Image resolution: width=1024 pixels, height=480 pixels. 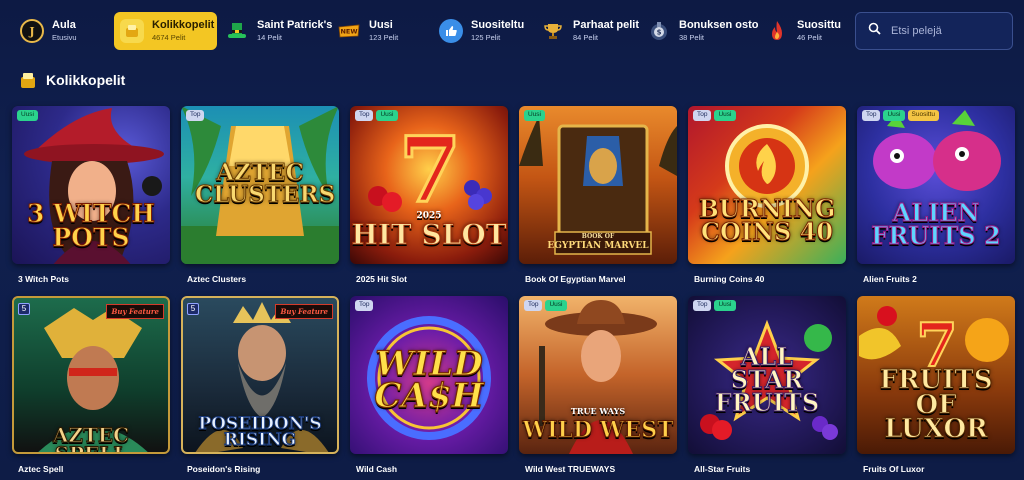 I want to click on game-title: Book Of Egyptian Marvel, so click(x=575, y=279).